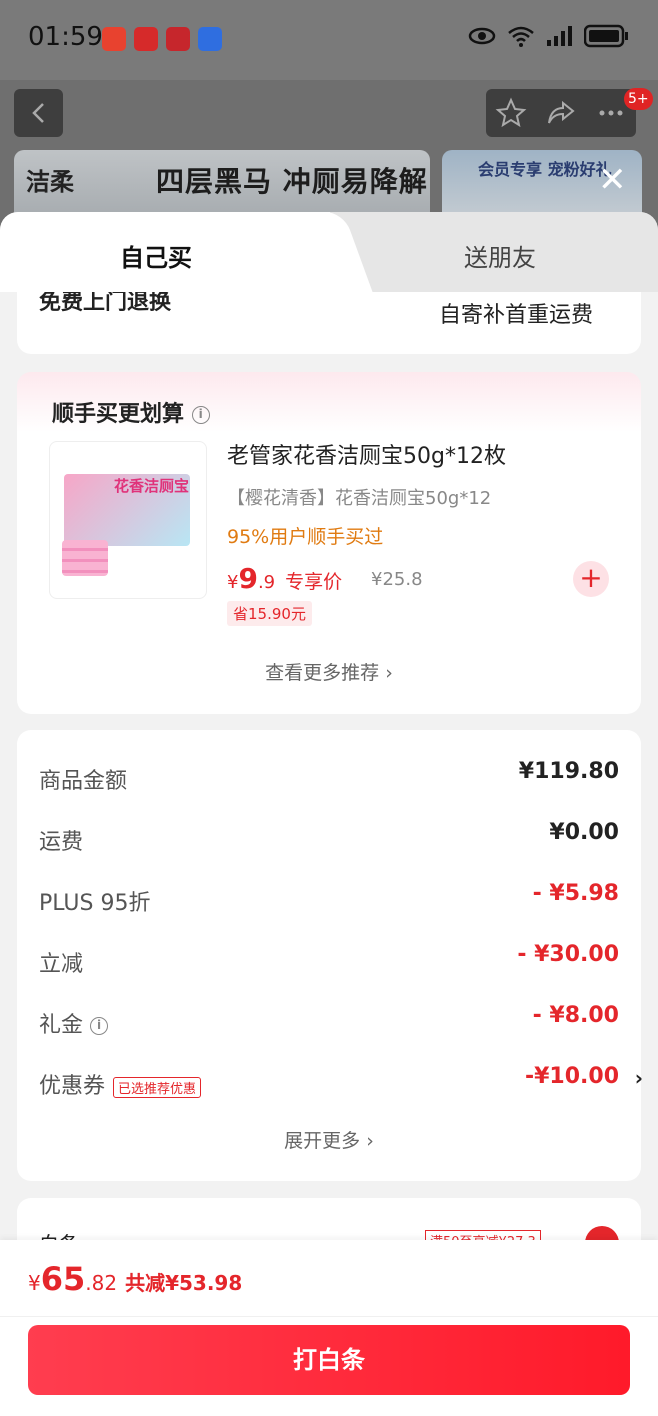 This screenshot has width=658, height=1416. What do you see at coordinates (34, 1283) in the screenshot?
I see `total-currency: ¥` at bounding box center [34, 1283].